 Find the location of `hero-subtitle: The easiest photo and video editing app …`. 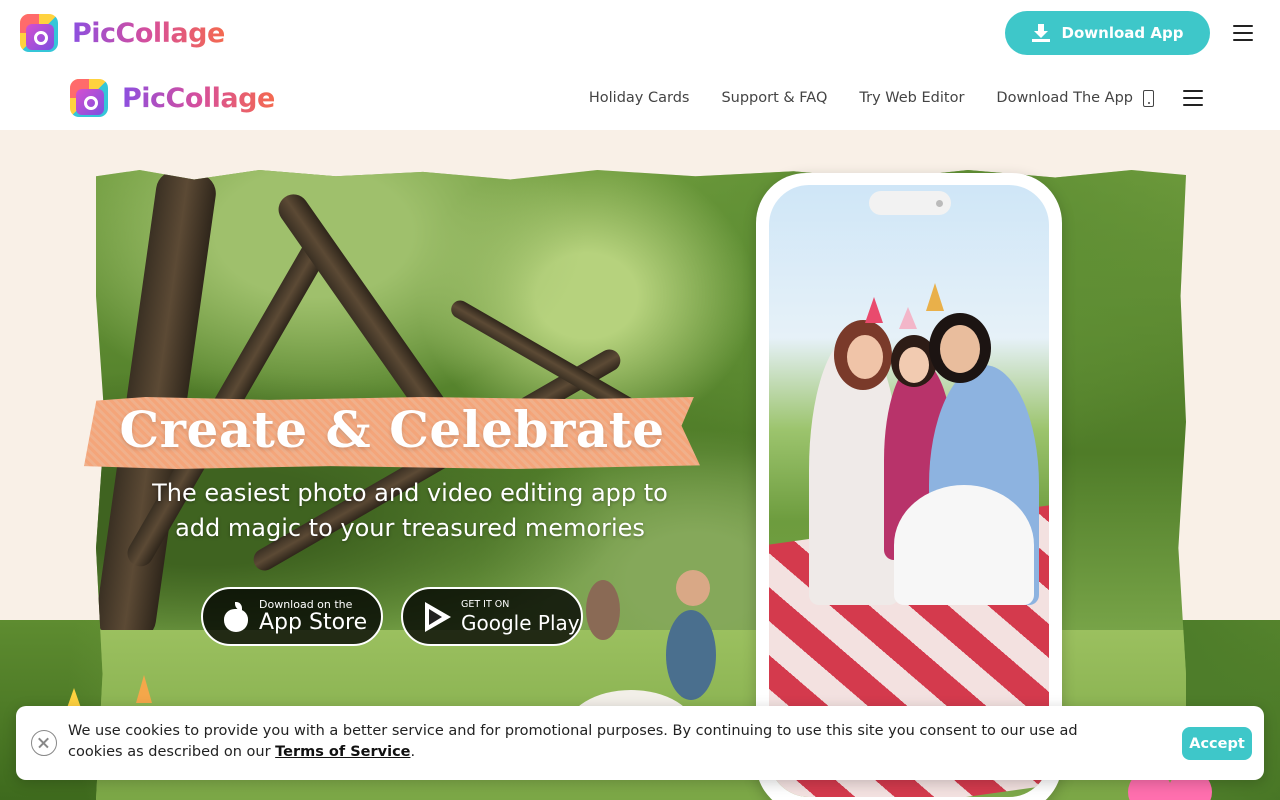

hero-subtitle: The easiest photo and video editing app … is located at coordinates (410, 511).